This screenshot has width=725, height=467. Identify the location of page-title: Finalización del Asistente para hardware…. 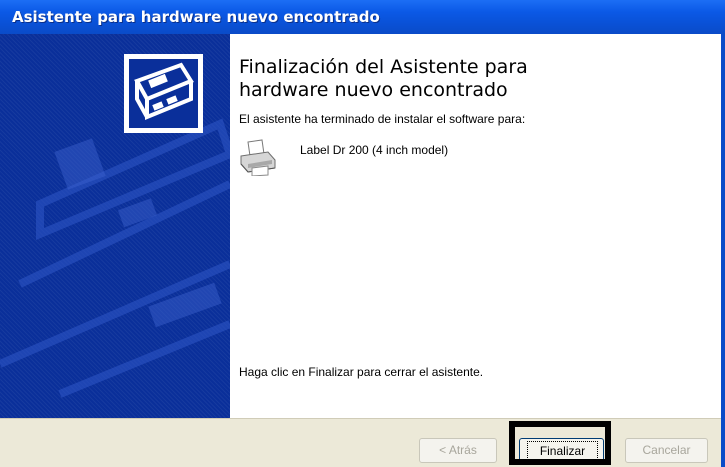
(474, 79).